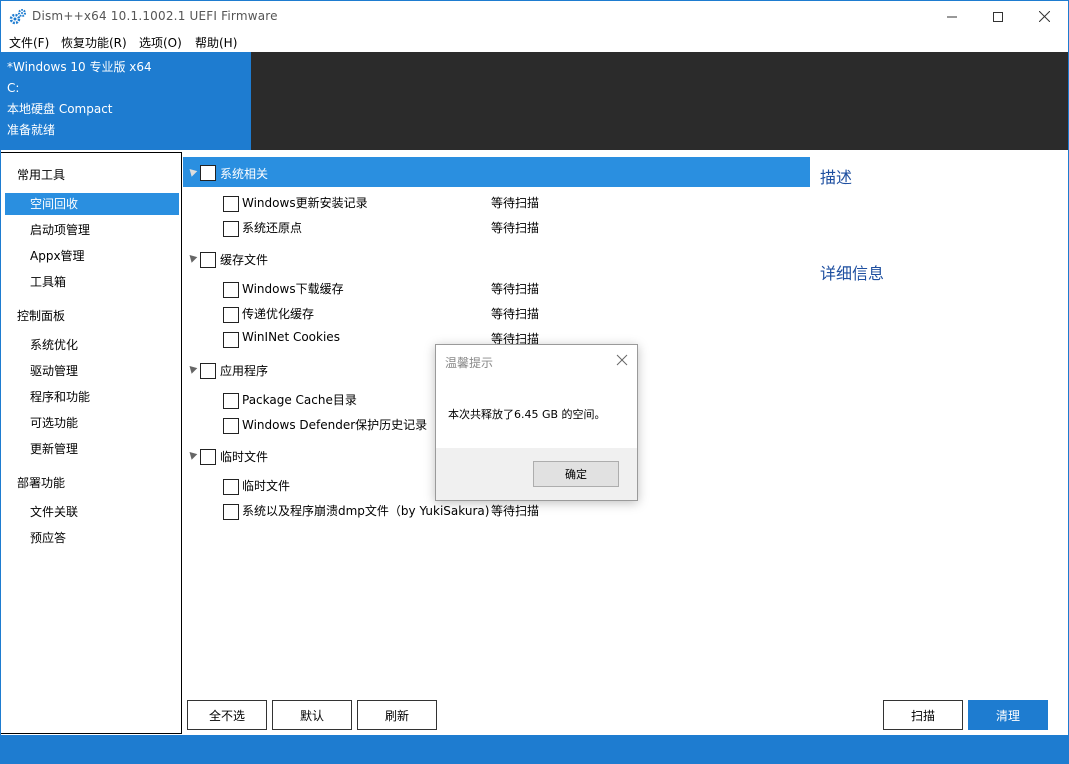 The height and width of the screenshot is (764, 1069). What do you see at coordinates (92, 345) in the screenshot?
I see `sidebar-item-system-optimize: 系统优化` at bounding box center [92, 345].